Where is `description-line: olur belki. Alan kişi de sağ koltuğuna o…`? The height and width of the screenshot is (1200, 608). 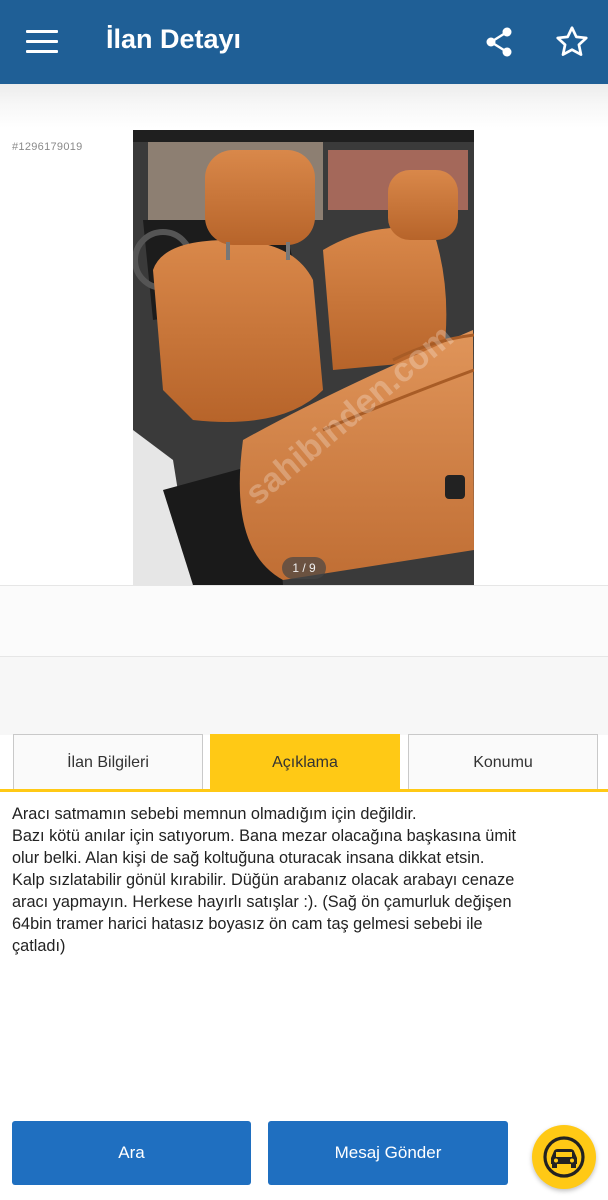 description-line: olur belki. Alan kişi de sağ koltuğuna o… is located at coordinates (248, 858).